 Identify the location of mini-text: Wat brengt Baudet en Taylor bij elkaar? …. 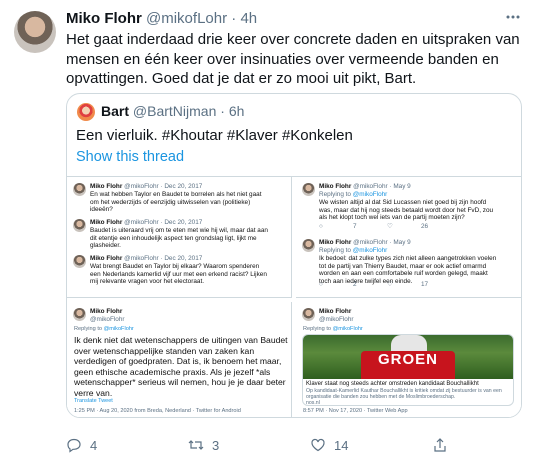
(178, 274).